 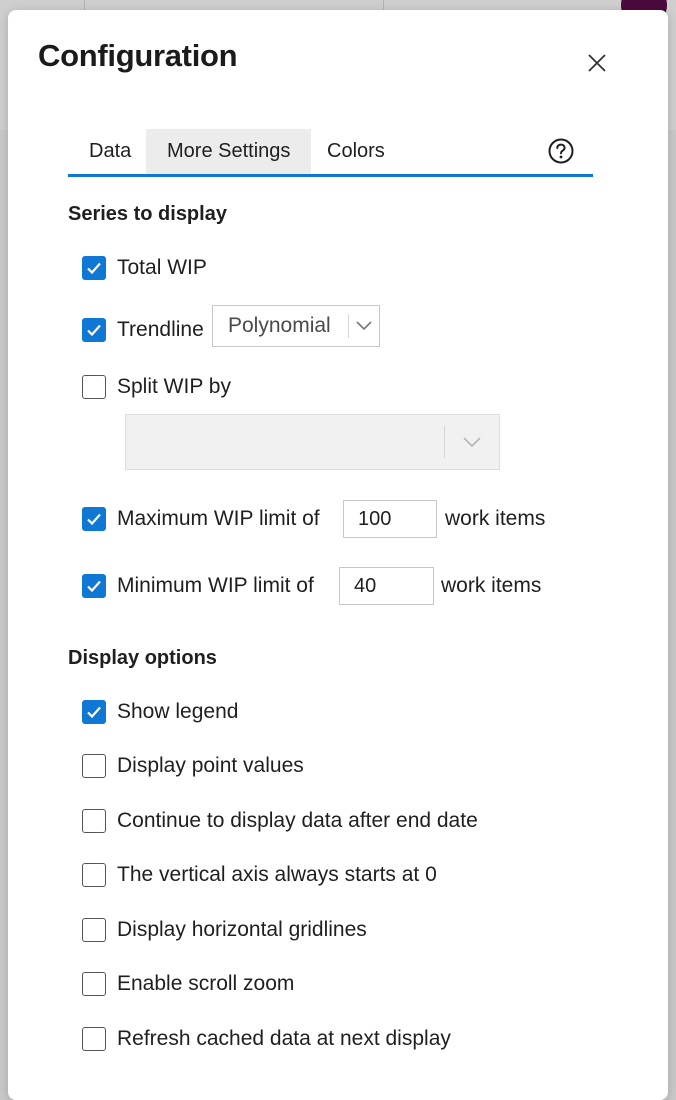 I want to click on refresh-cache-label: Refresh cached data at next display, so click(x=284, y=1038).